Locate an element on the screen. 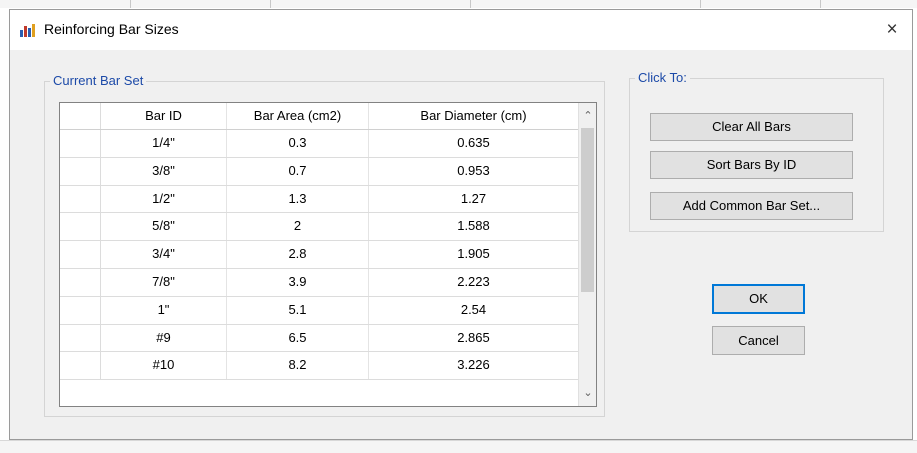 The height and width of the screenshot is (453, 917). table-row: 1/2" 1.3 1.27 is located at coordinates (319, 199).